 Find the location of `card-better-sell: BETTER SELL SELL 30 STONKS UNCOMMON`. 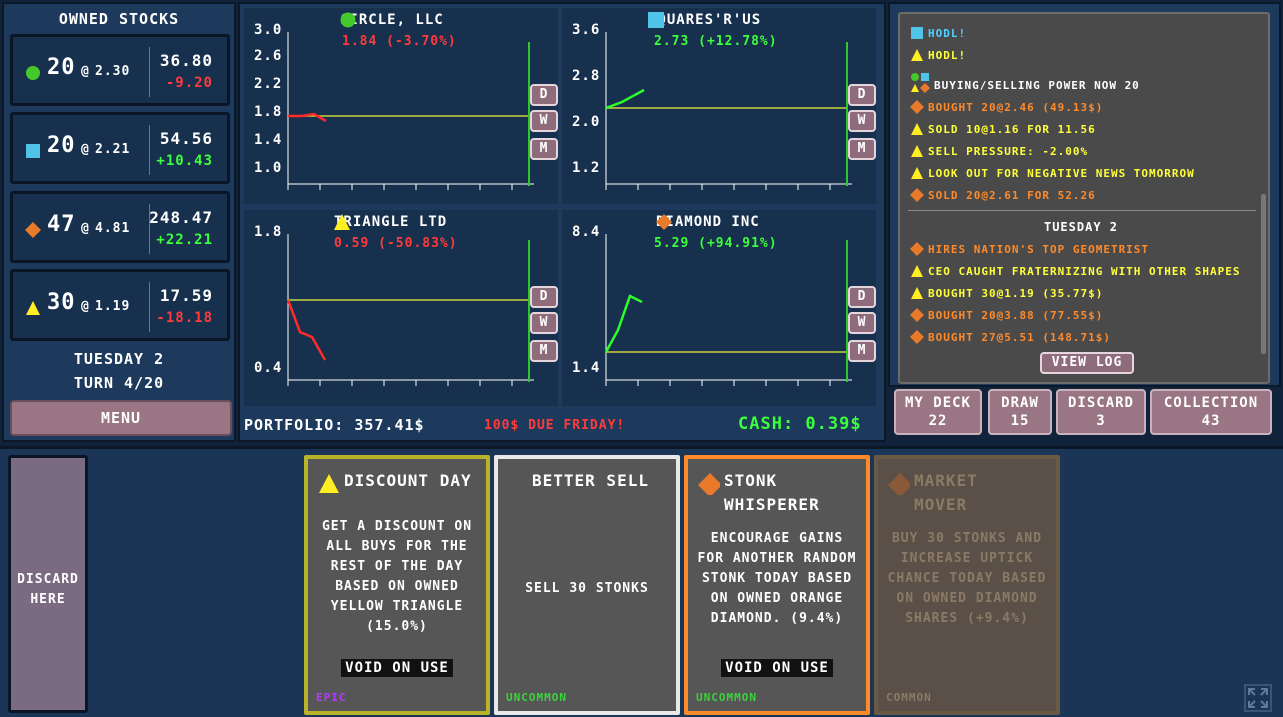

card-better-sell: BETTER SELL SELL 30 STONKS UNCOMMON is located at coordinates (587, 585).